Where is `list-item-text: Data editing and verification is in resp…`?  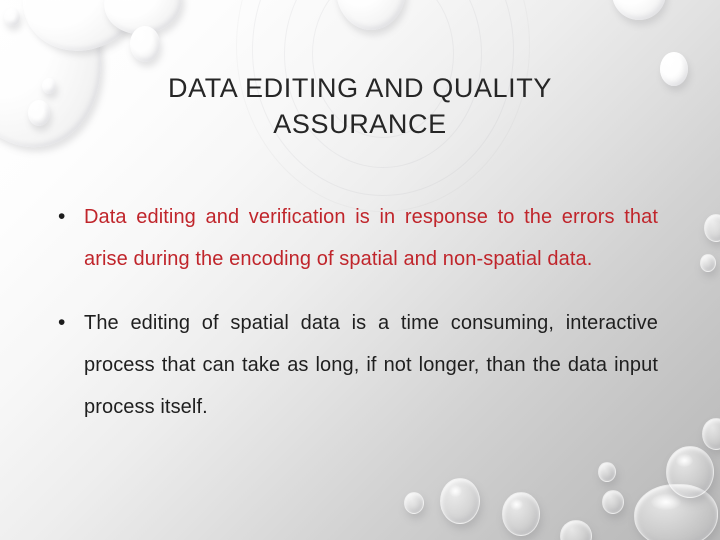 list-item-text: Data editing and verification is in resp… is located at coordinates (371, 238).